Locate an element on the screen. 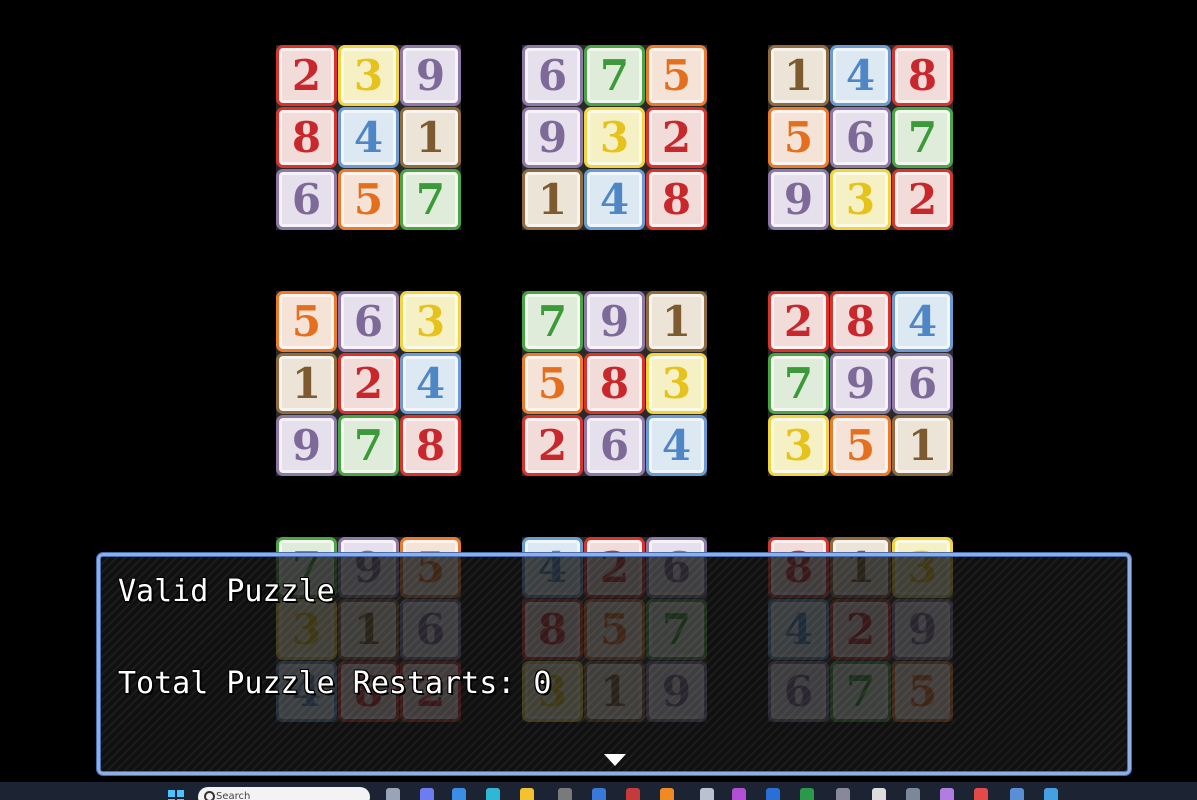 The height and width of the screenshot is (800, 1197). taskbar-search-input: Search is located at coordinates (284, 793).